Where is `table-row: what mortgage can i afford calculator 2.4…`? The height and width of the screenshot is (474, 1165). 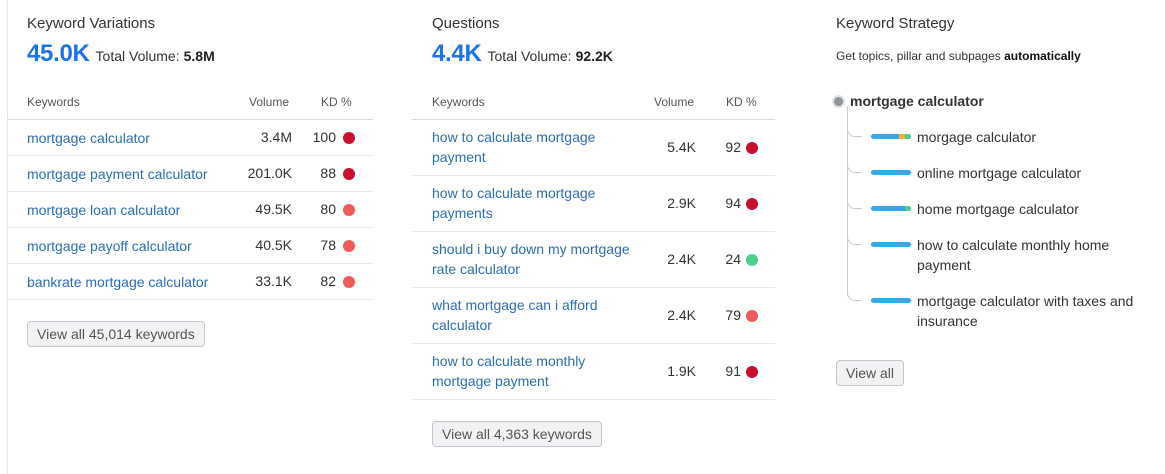 table-row: what mortgage can i afford calculator 2.4… is located at coordinates (593, 316).